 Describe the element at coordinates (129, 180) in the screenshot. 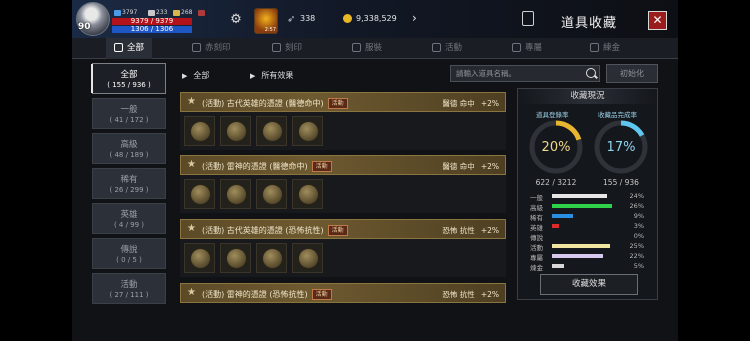

I see `sidebar-item-name: 稀有` at that location.